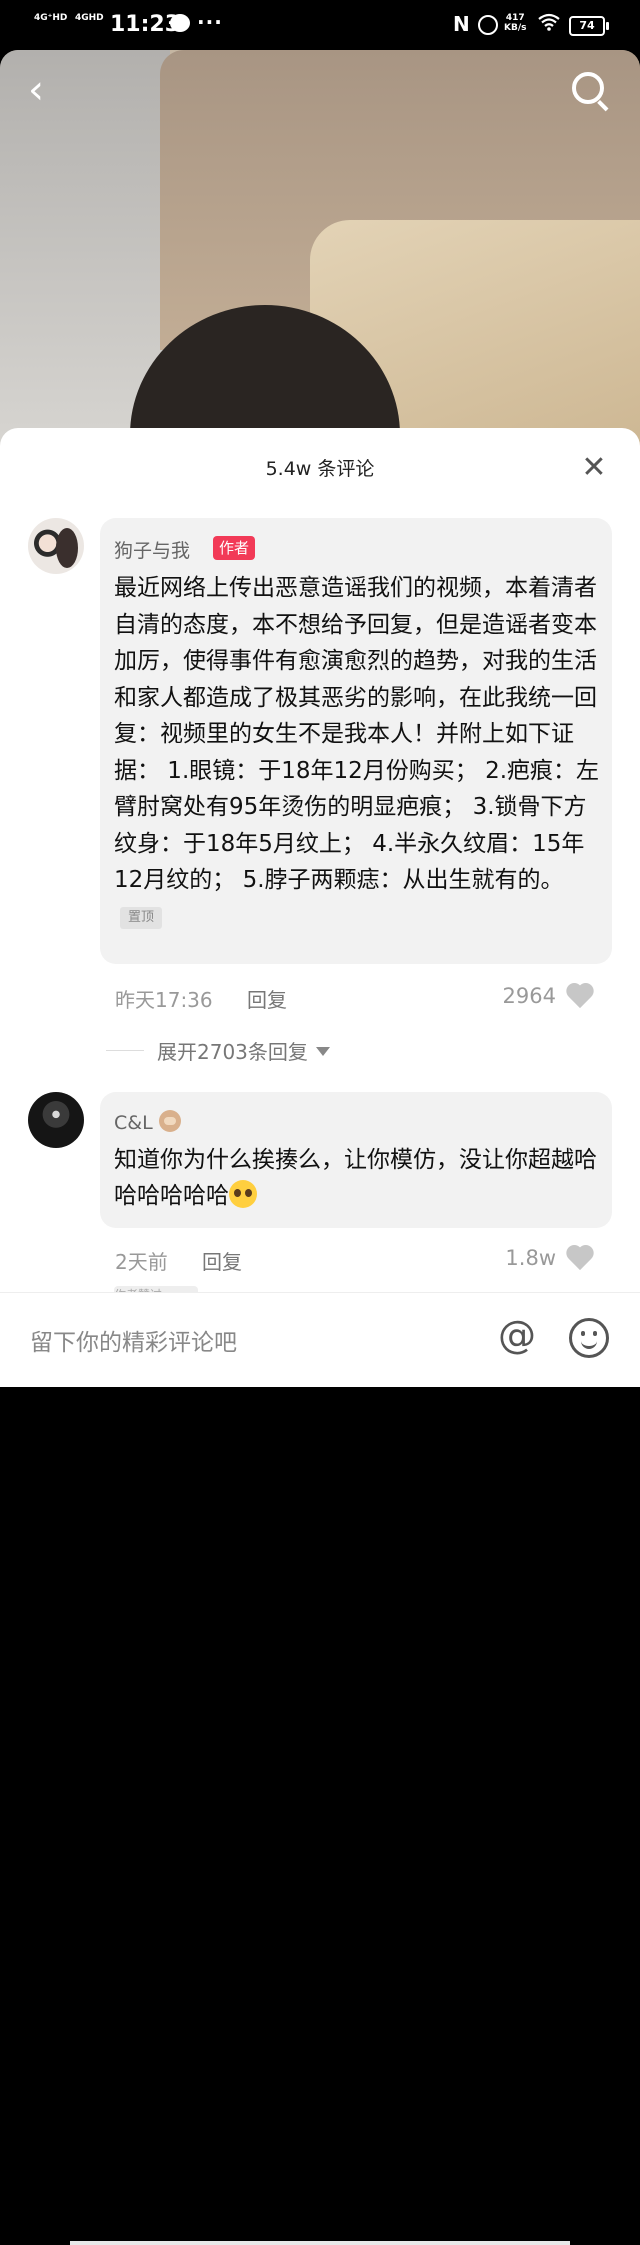 This screenshot has height=2245, width=640. What do you see at coordinates (515, 18) in the screenshot?
I see `network-speed-value: 417` at bounding box center [515, 18].